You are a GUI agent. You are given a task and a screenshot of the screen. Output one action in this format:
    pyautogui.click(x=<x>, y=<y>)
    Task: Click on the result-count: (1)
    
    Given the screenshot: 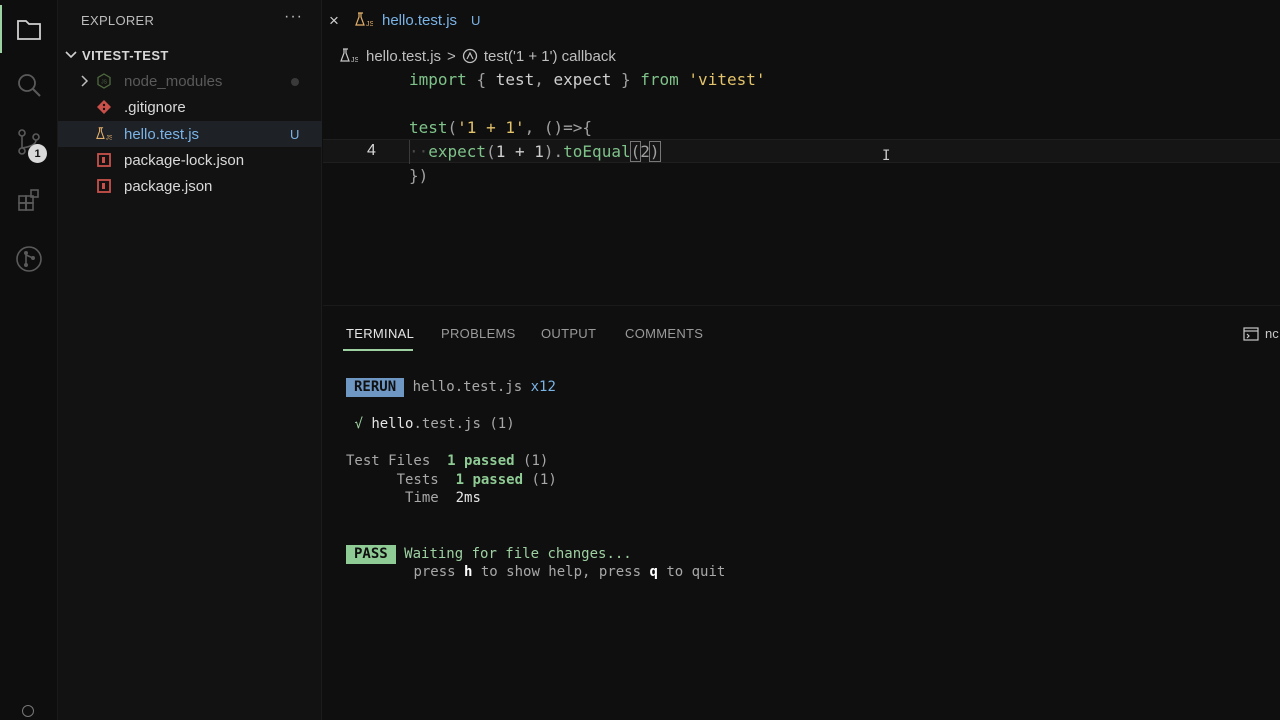 What is the action you would take?
    pyautogui.click(x=502, y=424)
    